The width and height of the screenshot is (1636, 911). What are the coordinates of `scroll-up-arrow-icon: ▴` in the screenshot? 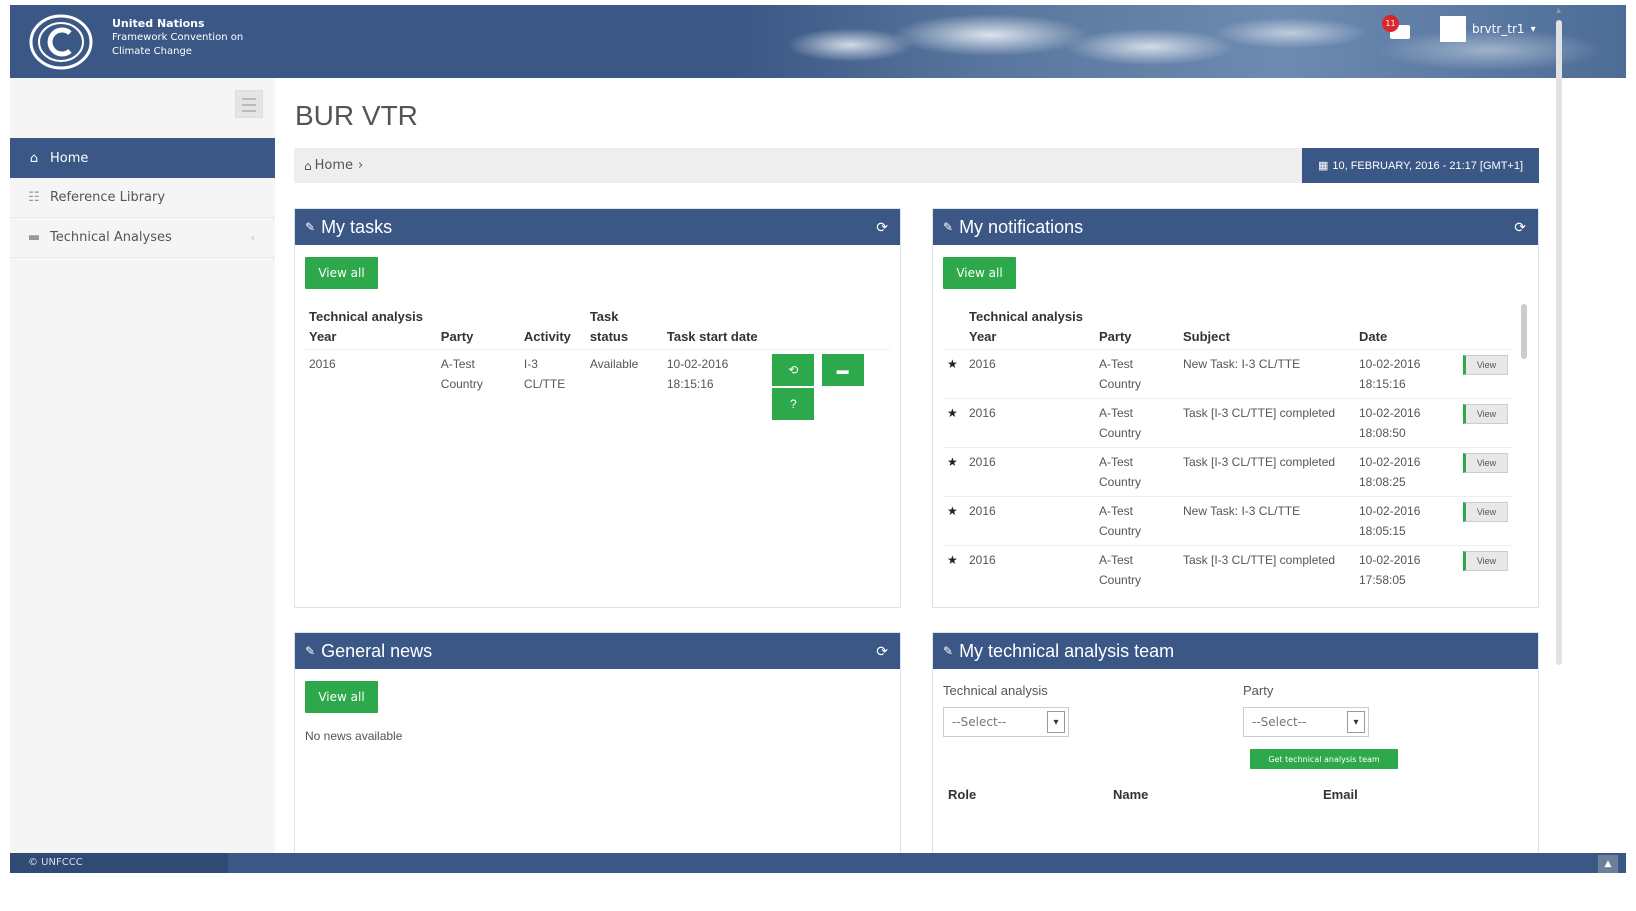 It's located at (1558, 10).